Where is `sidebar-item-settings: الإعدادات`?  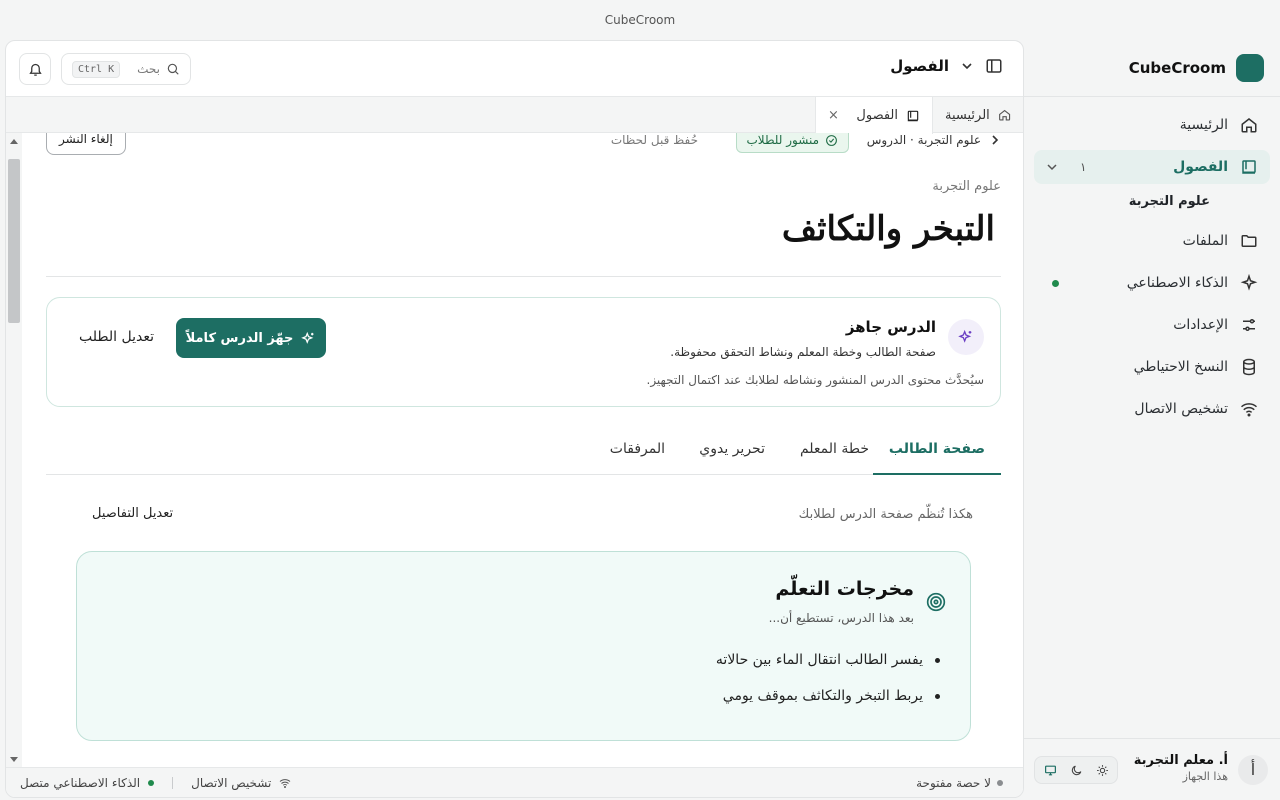 sidebar-item-settings: الإعدادات is located at coordinates (1152, 325).